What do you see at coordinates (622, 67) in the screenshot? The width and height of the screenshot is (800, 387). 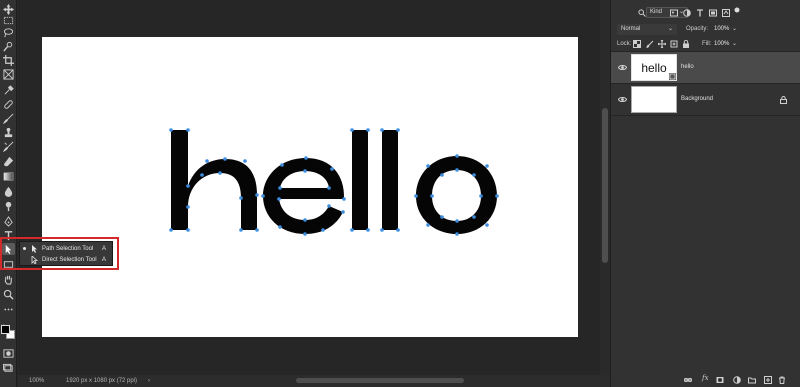 I see `visibility-eye-icon` at bounding box center [622, 67].